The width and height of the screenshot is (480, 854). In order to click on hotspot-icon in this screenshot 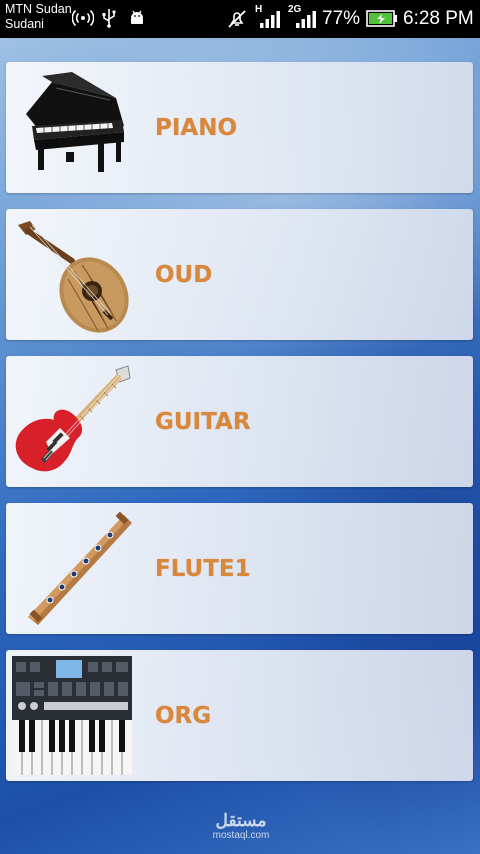, I will do `click(83, 18)`.